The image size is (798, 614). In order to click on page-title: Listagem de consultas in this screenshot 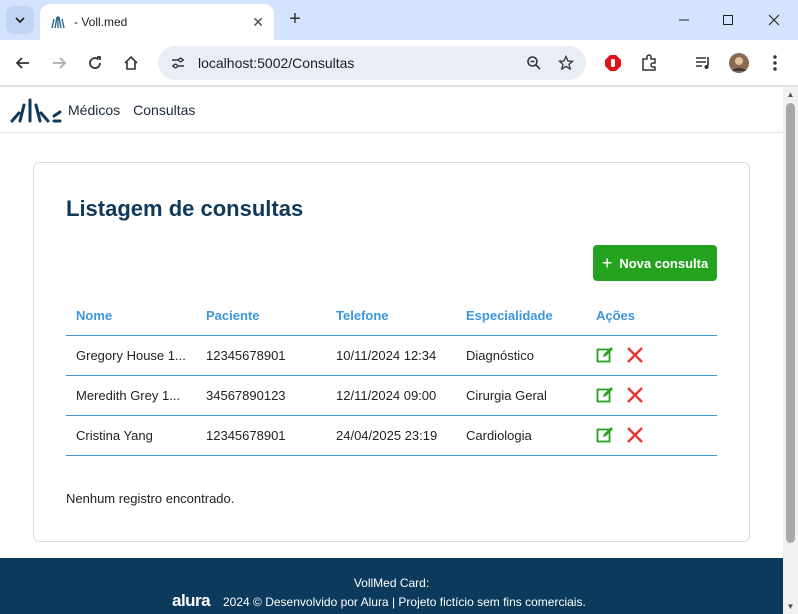, I will do `click(185, 208)`.